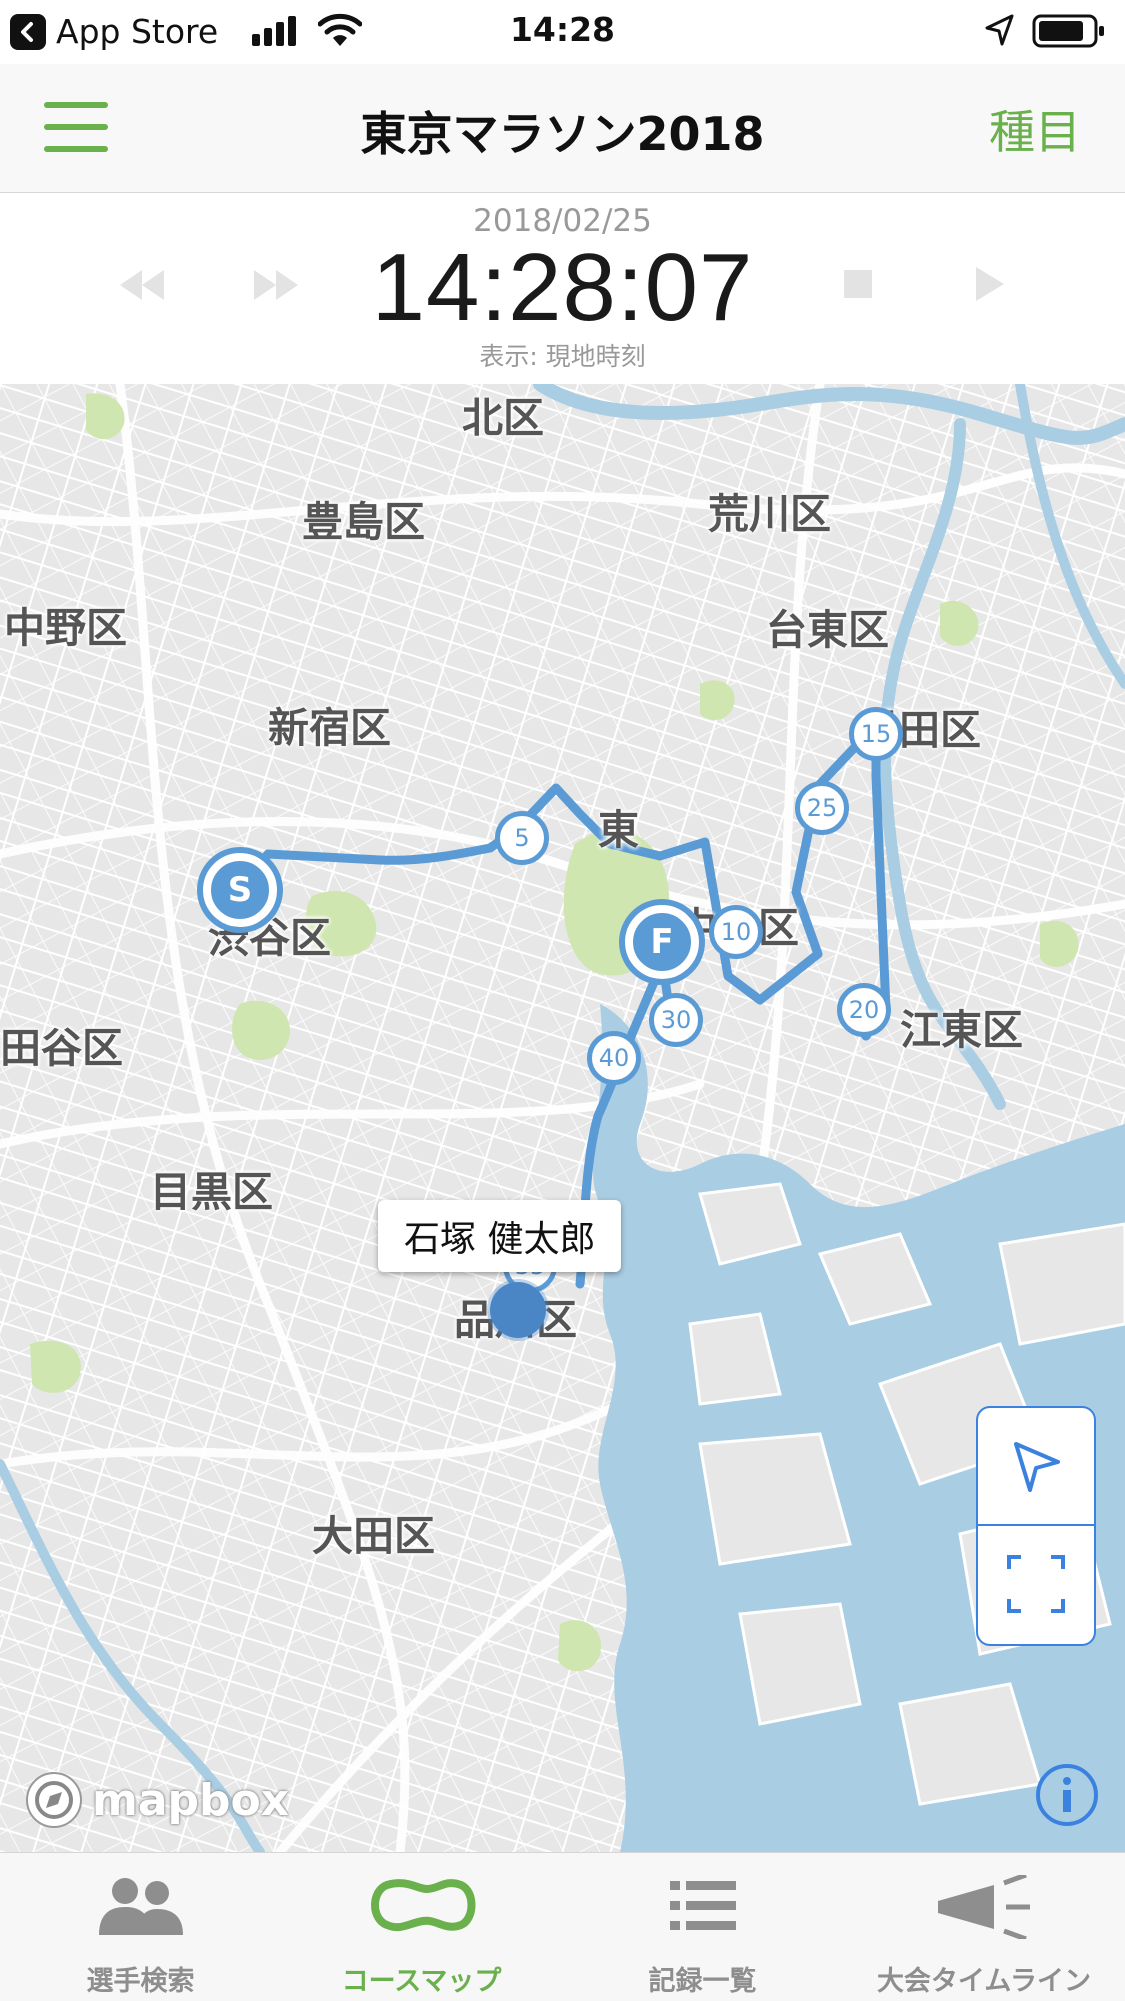 The height and width of the screenshot is (2001, 1125). I want to click on tab-label: コースマップ, so click(421, 1981).